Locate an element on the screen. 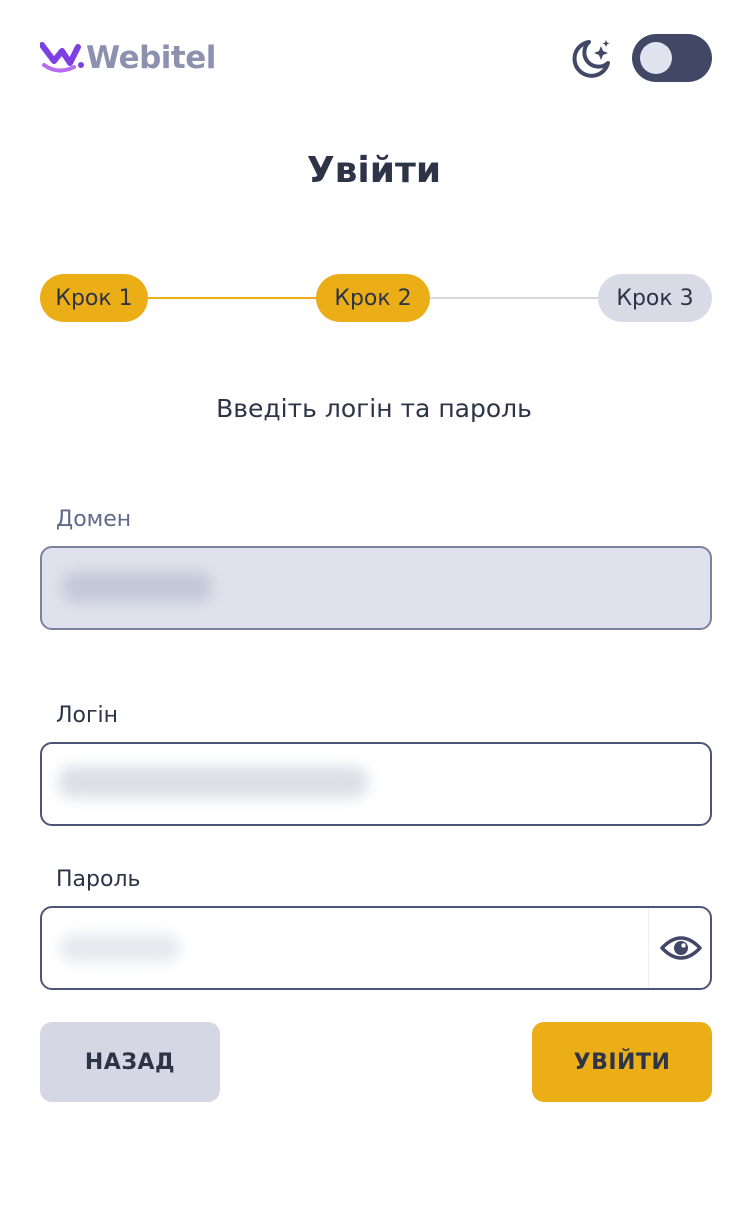  domain-field is located at coordinates (376, 588).